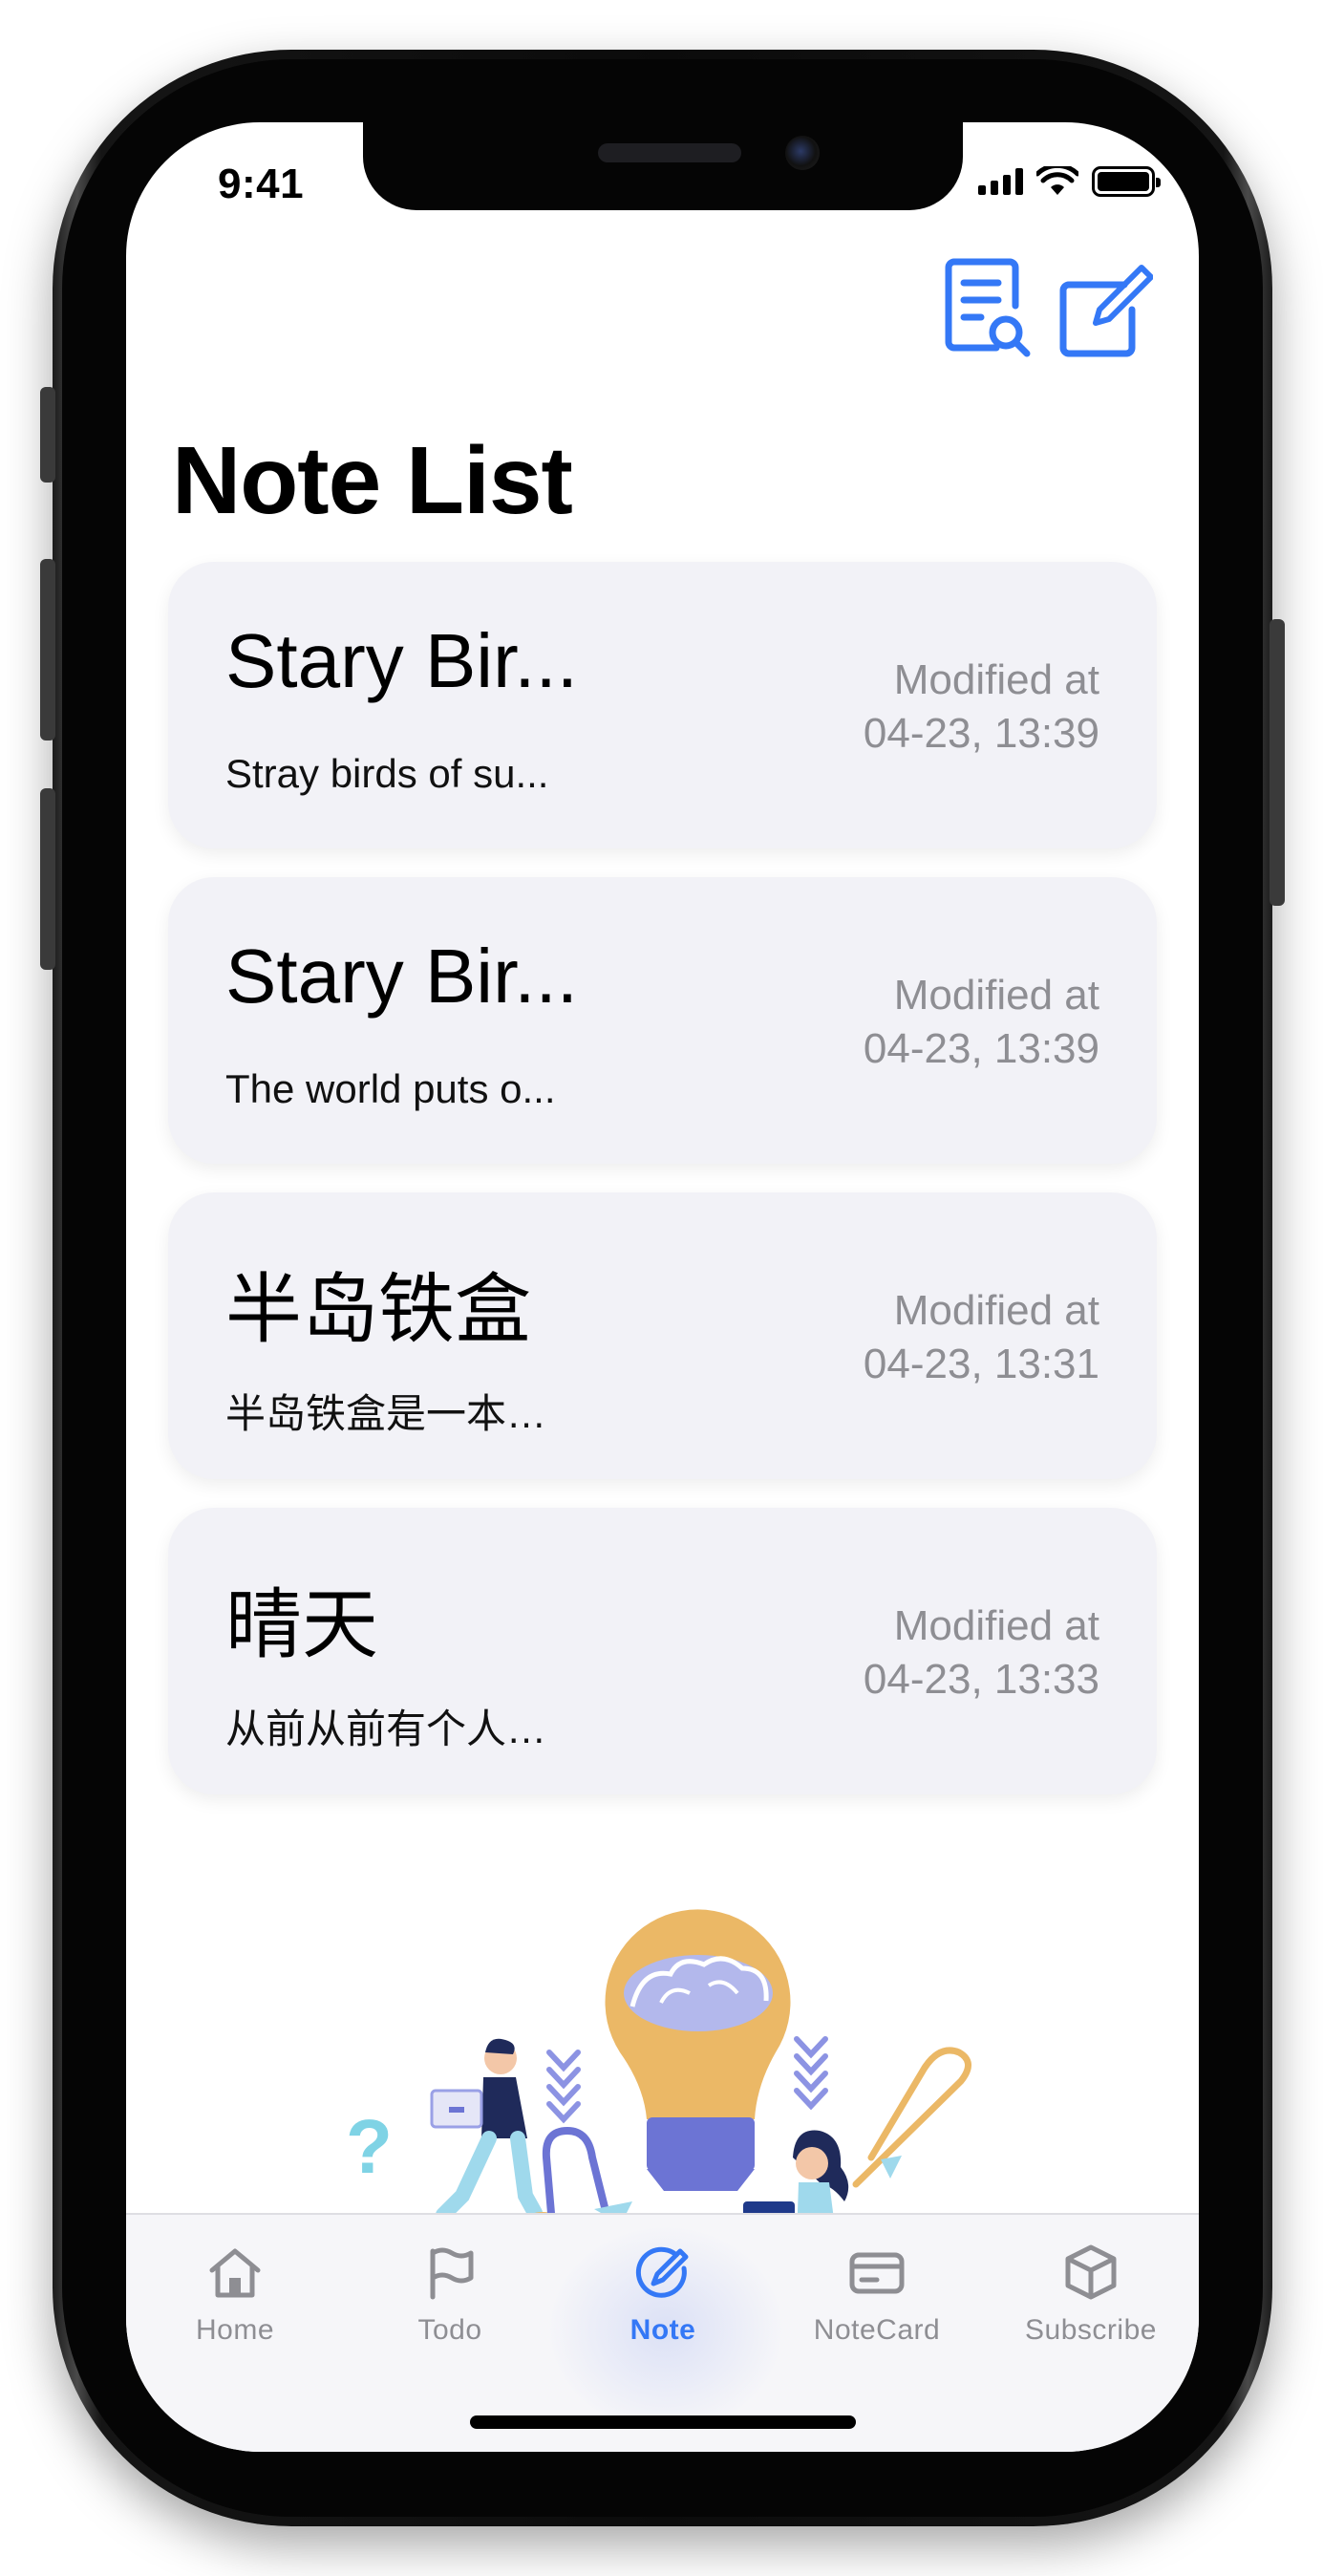 The width and height of the screenshot is (1323, 2576). What do you see at coordinates (48, 650) in the screenshot?
I see `volume-up-button` at bounding box center [48, 650].